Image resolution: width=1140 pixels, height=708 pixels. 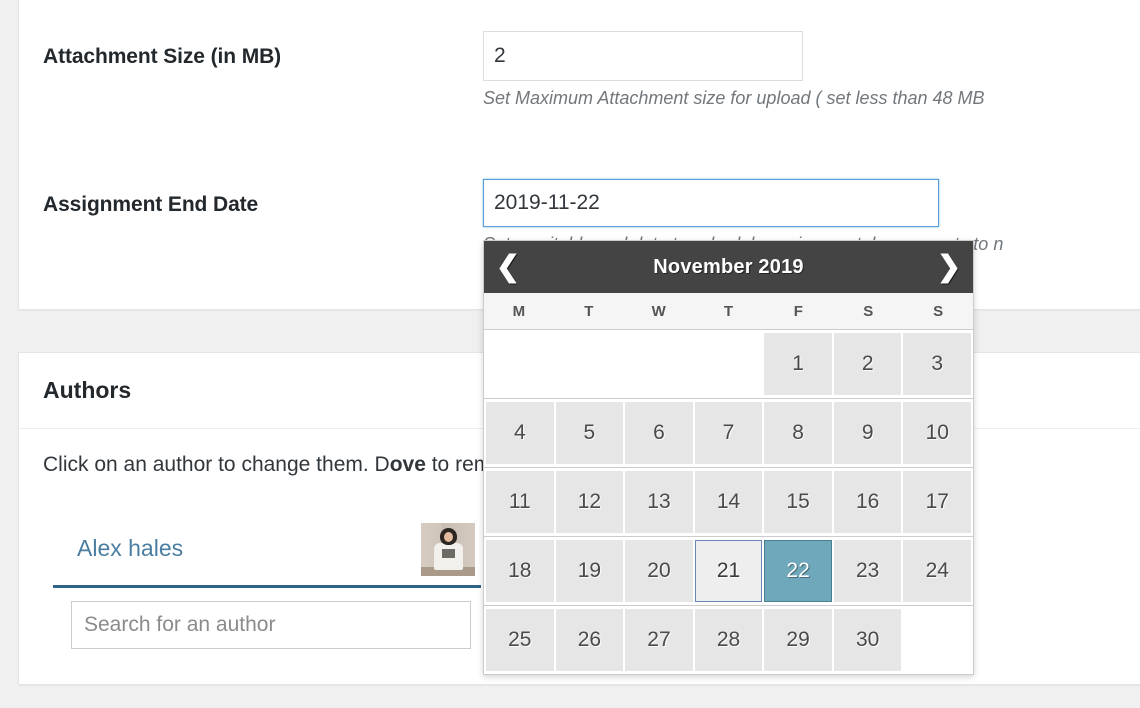 What do you see at coordinates (798, 311) in the screenshot?
I see `weekday-label-4: F` at bounding box center [798, 311].